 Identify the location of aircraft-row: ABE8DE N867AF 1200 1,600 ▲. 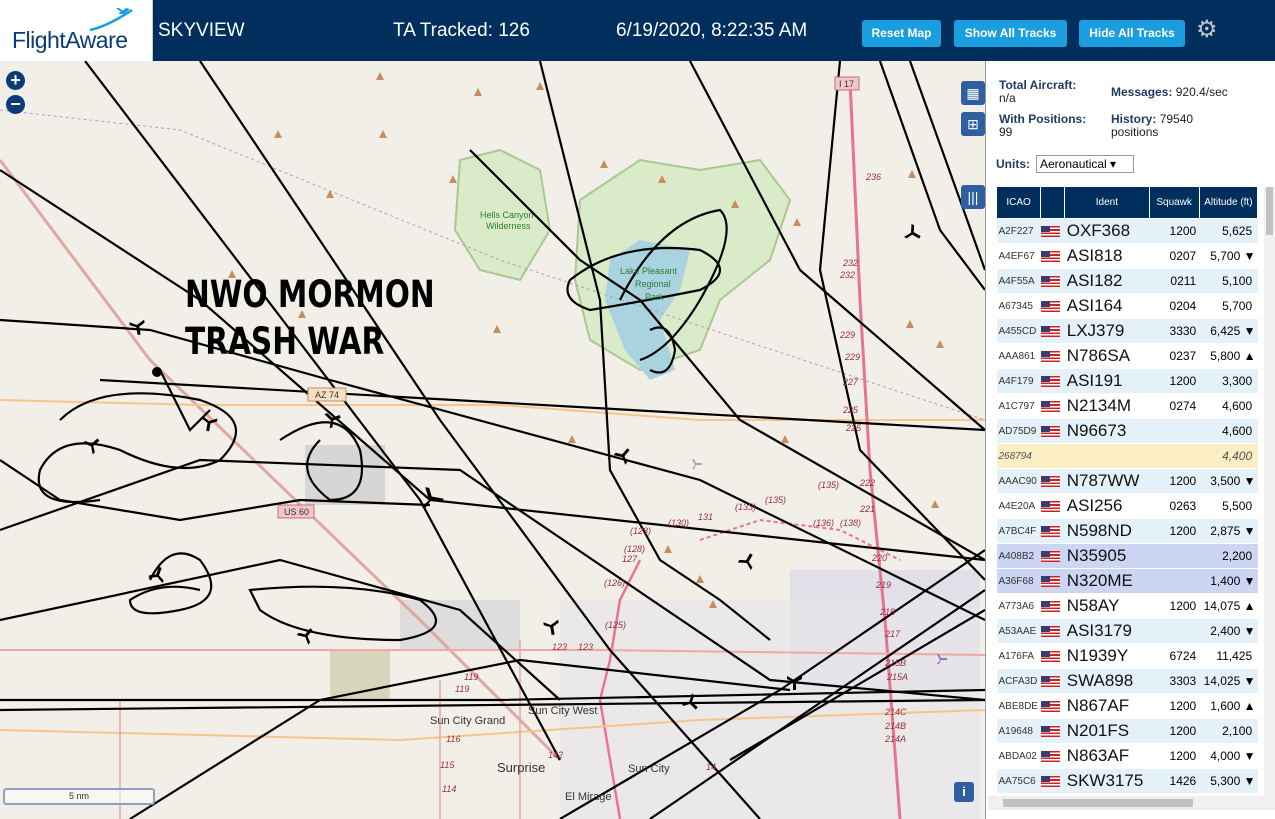
(1127, 706).